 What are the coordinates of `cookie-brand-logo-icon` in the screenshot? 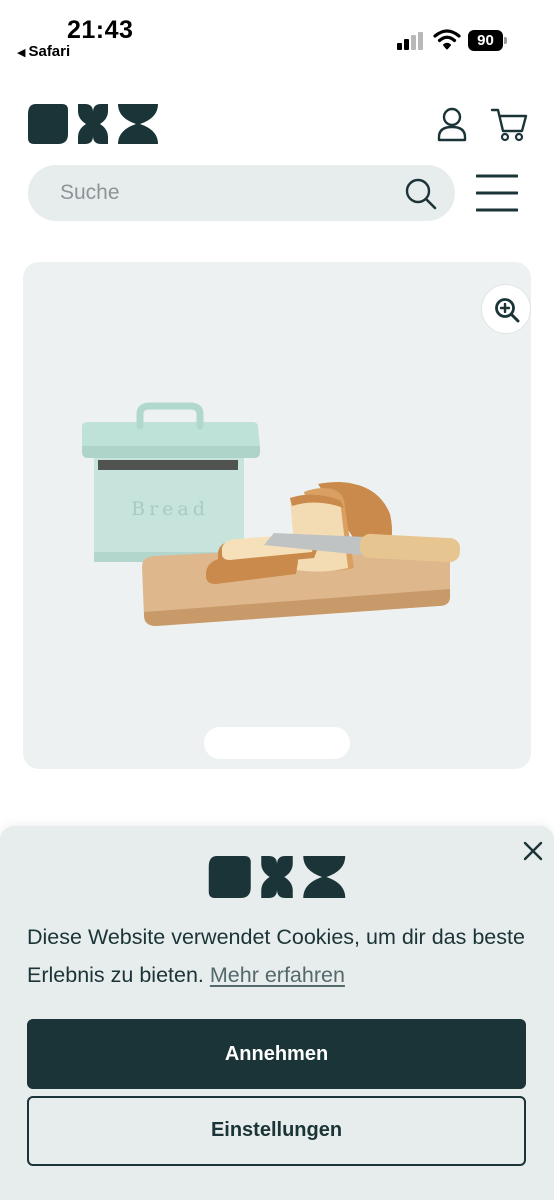 It's located at (277, 877).